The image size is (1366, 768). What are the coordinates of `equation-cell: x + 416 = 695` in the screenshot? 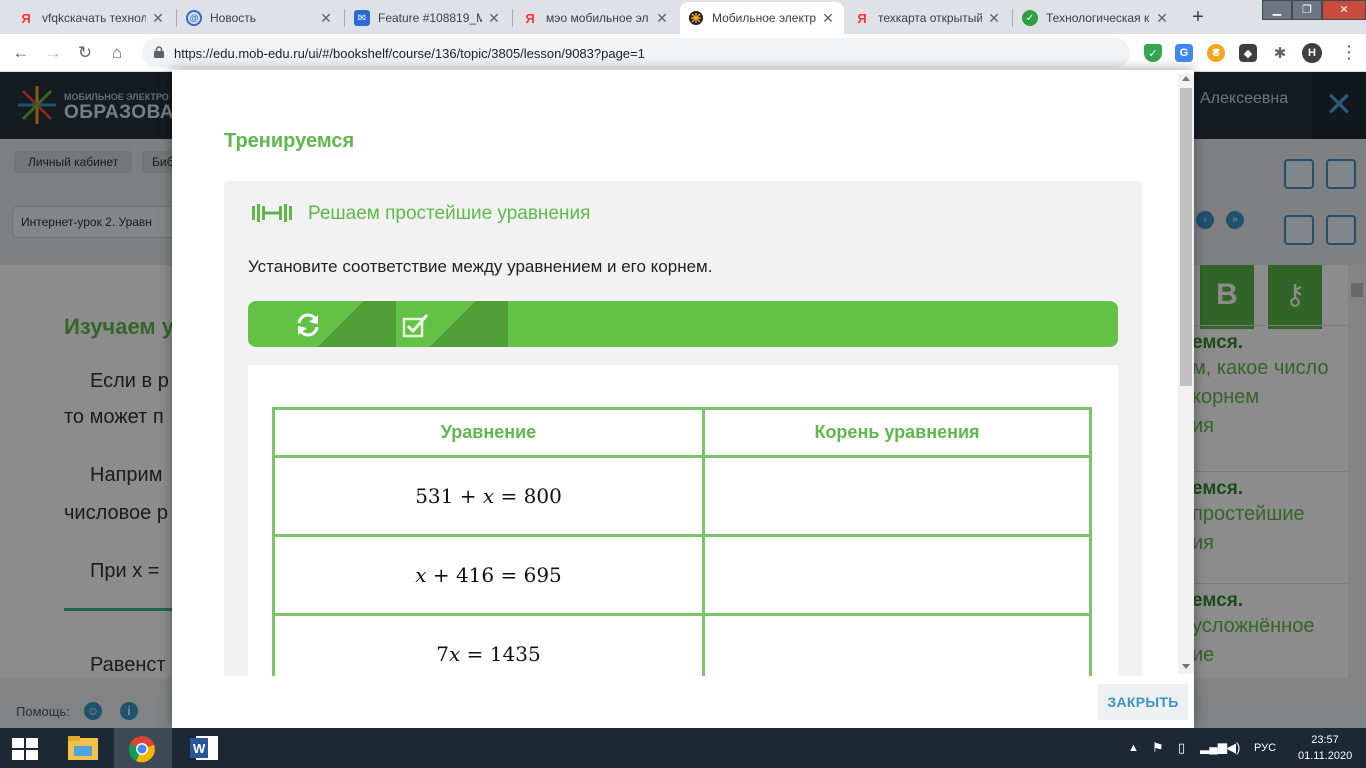 It's located at (488, 575).